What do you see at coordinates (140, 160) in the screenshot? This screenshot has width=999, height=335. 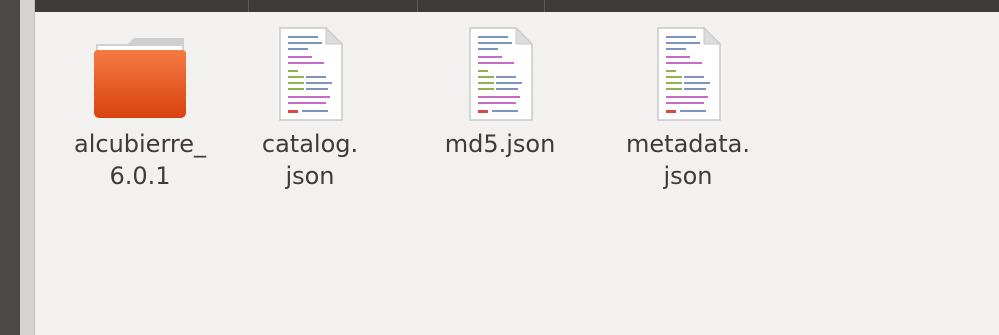 I see `file-name: alcubierre_ 6.0.1` at bounding box center [140, 160].